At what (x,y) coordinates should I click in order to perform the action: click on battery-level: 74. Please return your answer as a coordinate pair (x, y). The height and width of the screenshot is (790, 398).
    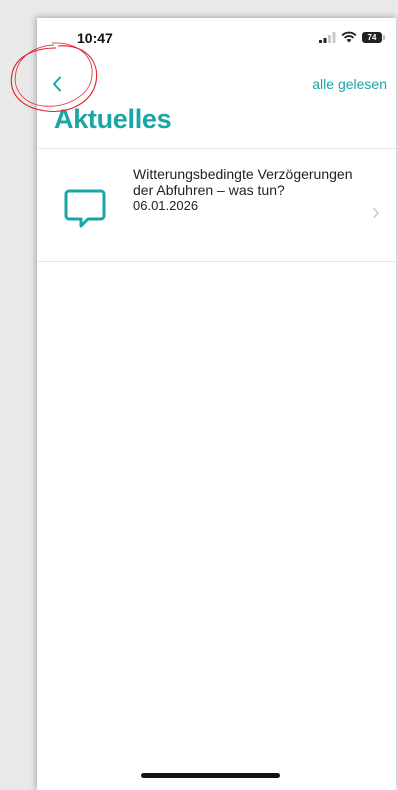
    Looking at the image, I should click on (372, 37).